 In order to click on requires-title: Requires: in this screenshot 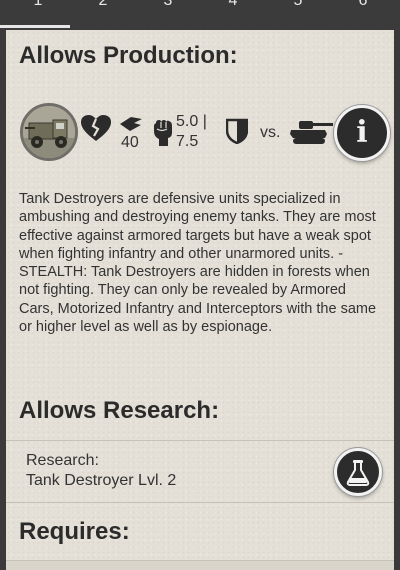, I will do `click(74, 531)`.